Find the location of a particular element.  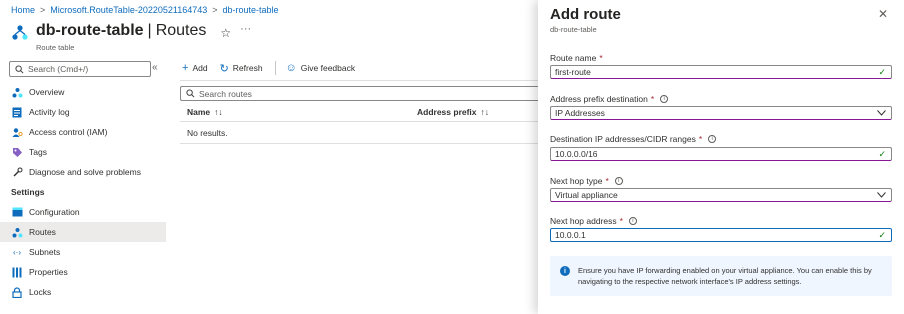

page-title-section: Routes is located at coordinates (181, 30).